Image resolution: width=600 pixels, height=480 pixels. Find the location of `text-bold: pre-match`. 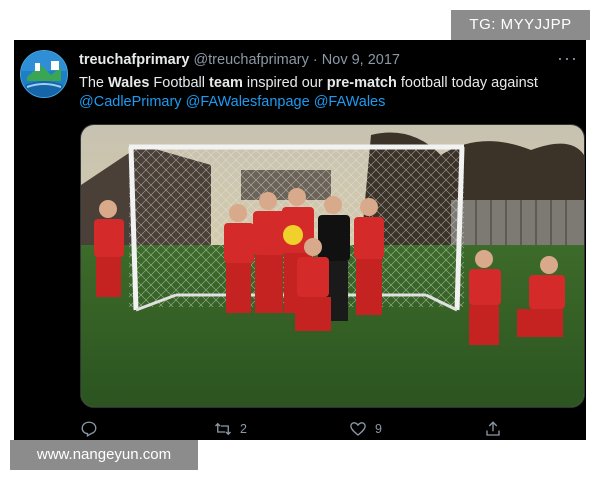

text-bold: pre-match is located at coordinates (361, 83).